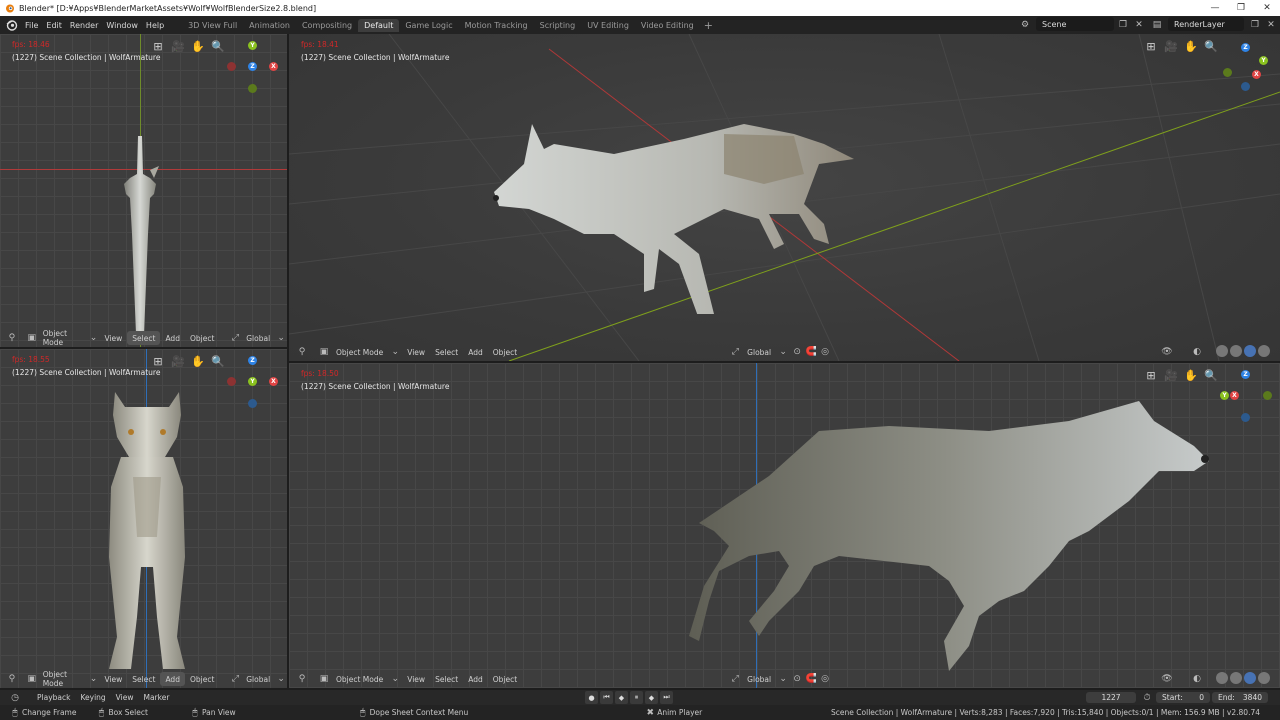  I want to click on marker-menu: Marker, so click(156, 698).